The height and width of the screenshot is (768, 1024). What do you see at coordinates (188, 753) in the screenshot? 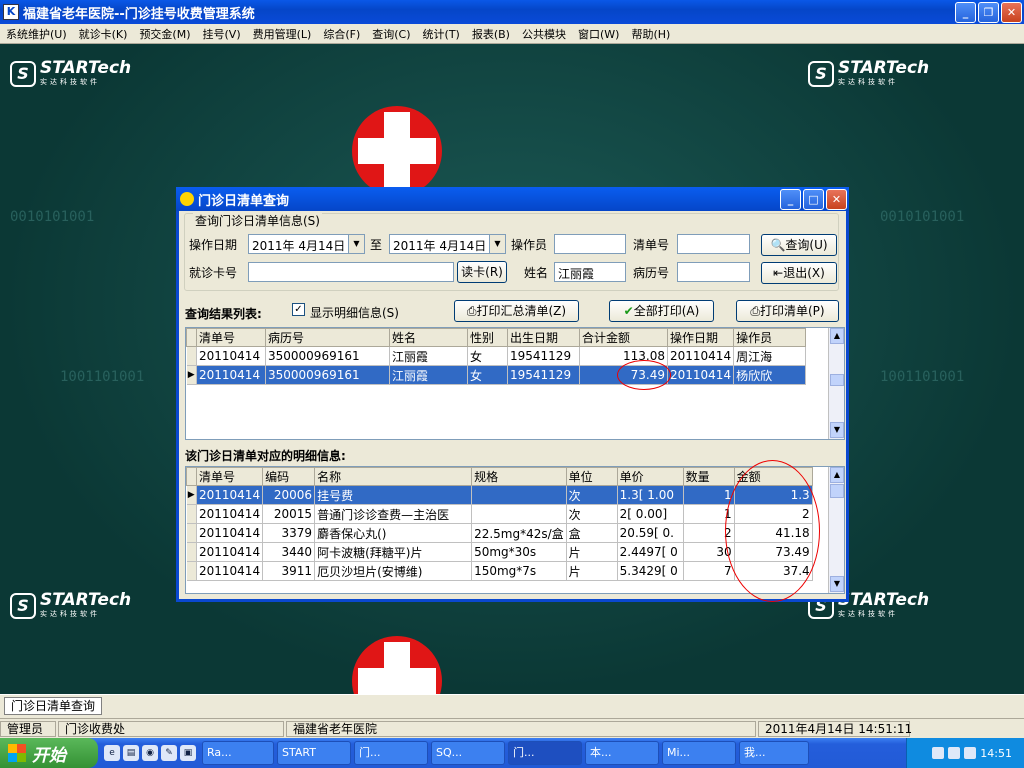
I see `desktop-icon: ▣` at bounding box center [188, 753].